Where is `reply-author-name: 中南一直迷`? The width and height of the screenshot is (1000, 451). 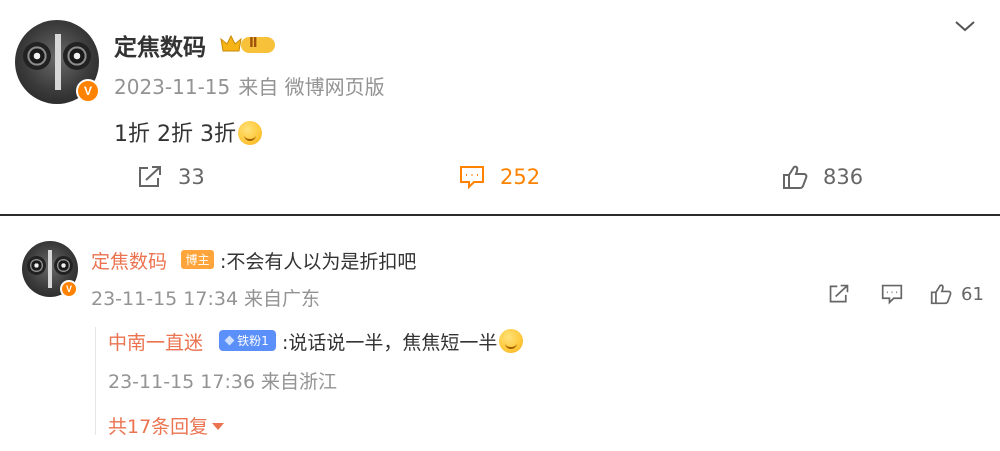
reply-author-name: 中南一直迷 is located at coordinates (155, 341).